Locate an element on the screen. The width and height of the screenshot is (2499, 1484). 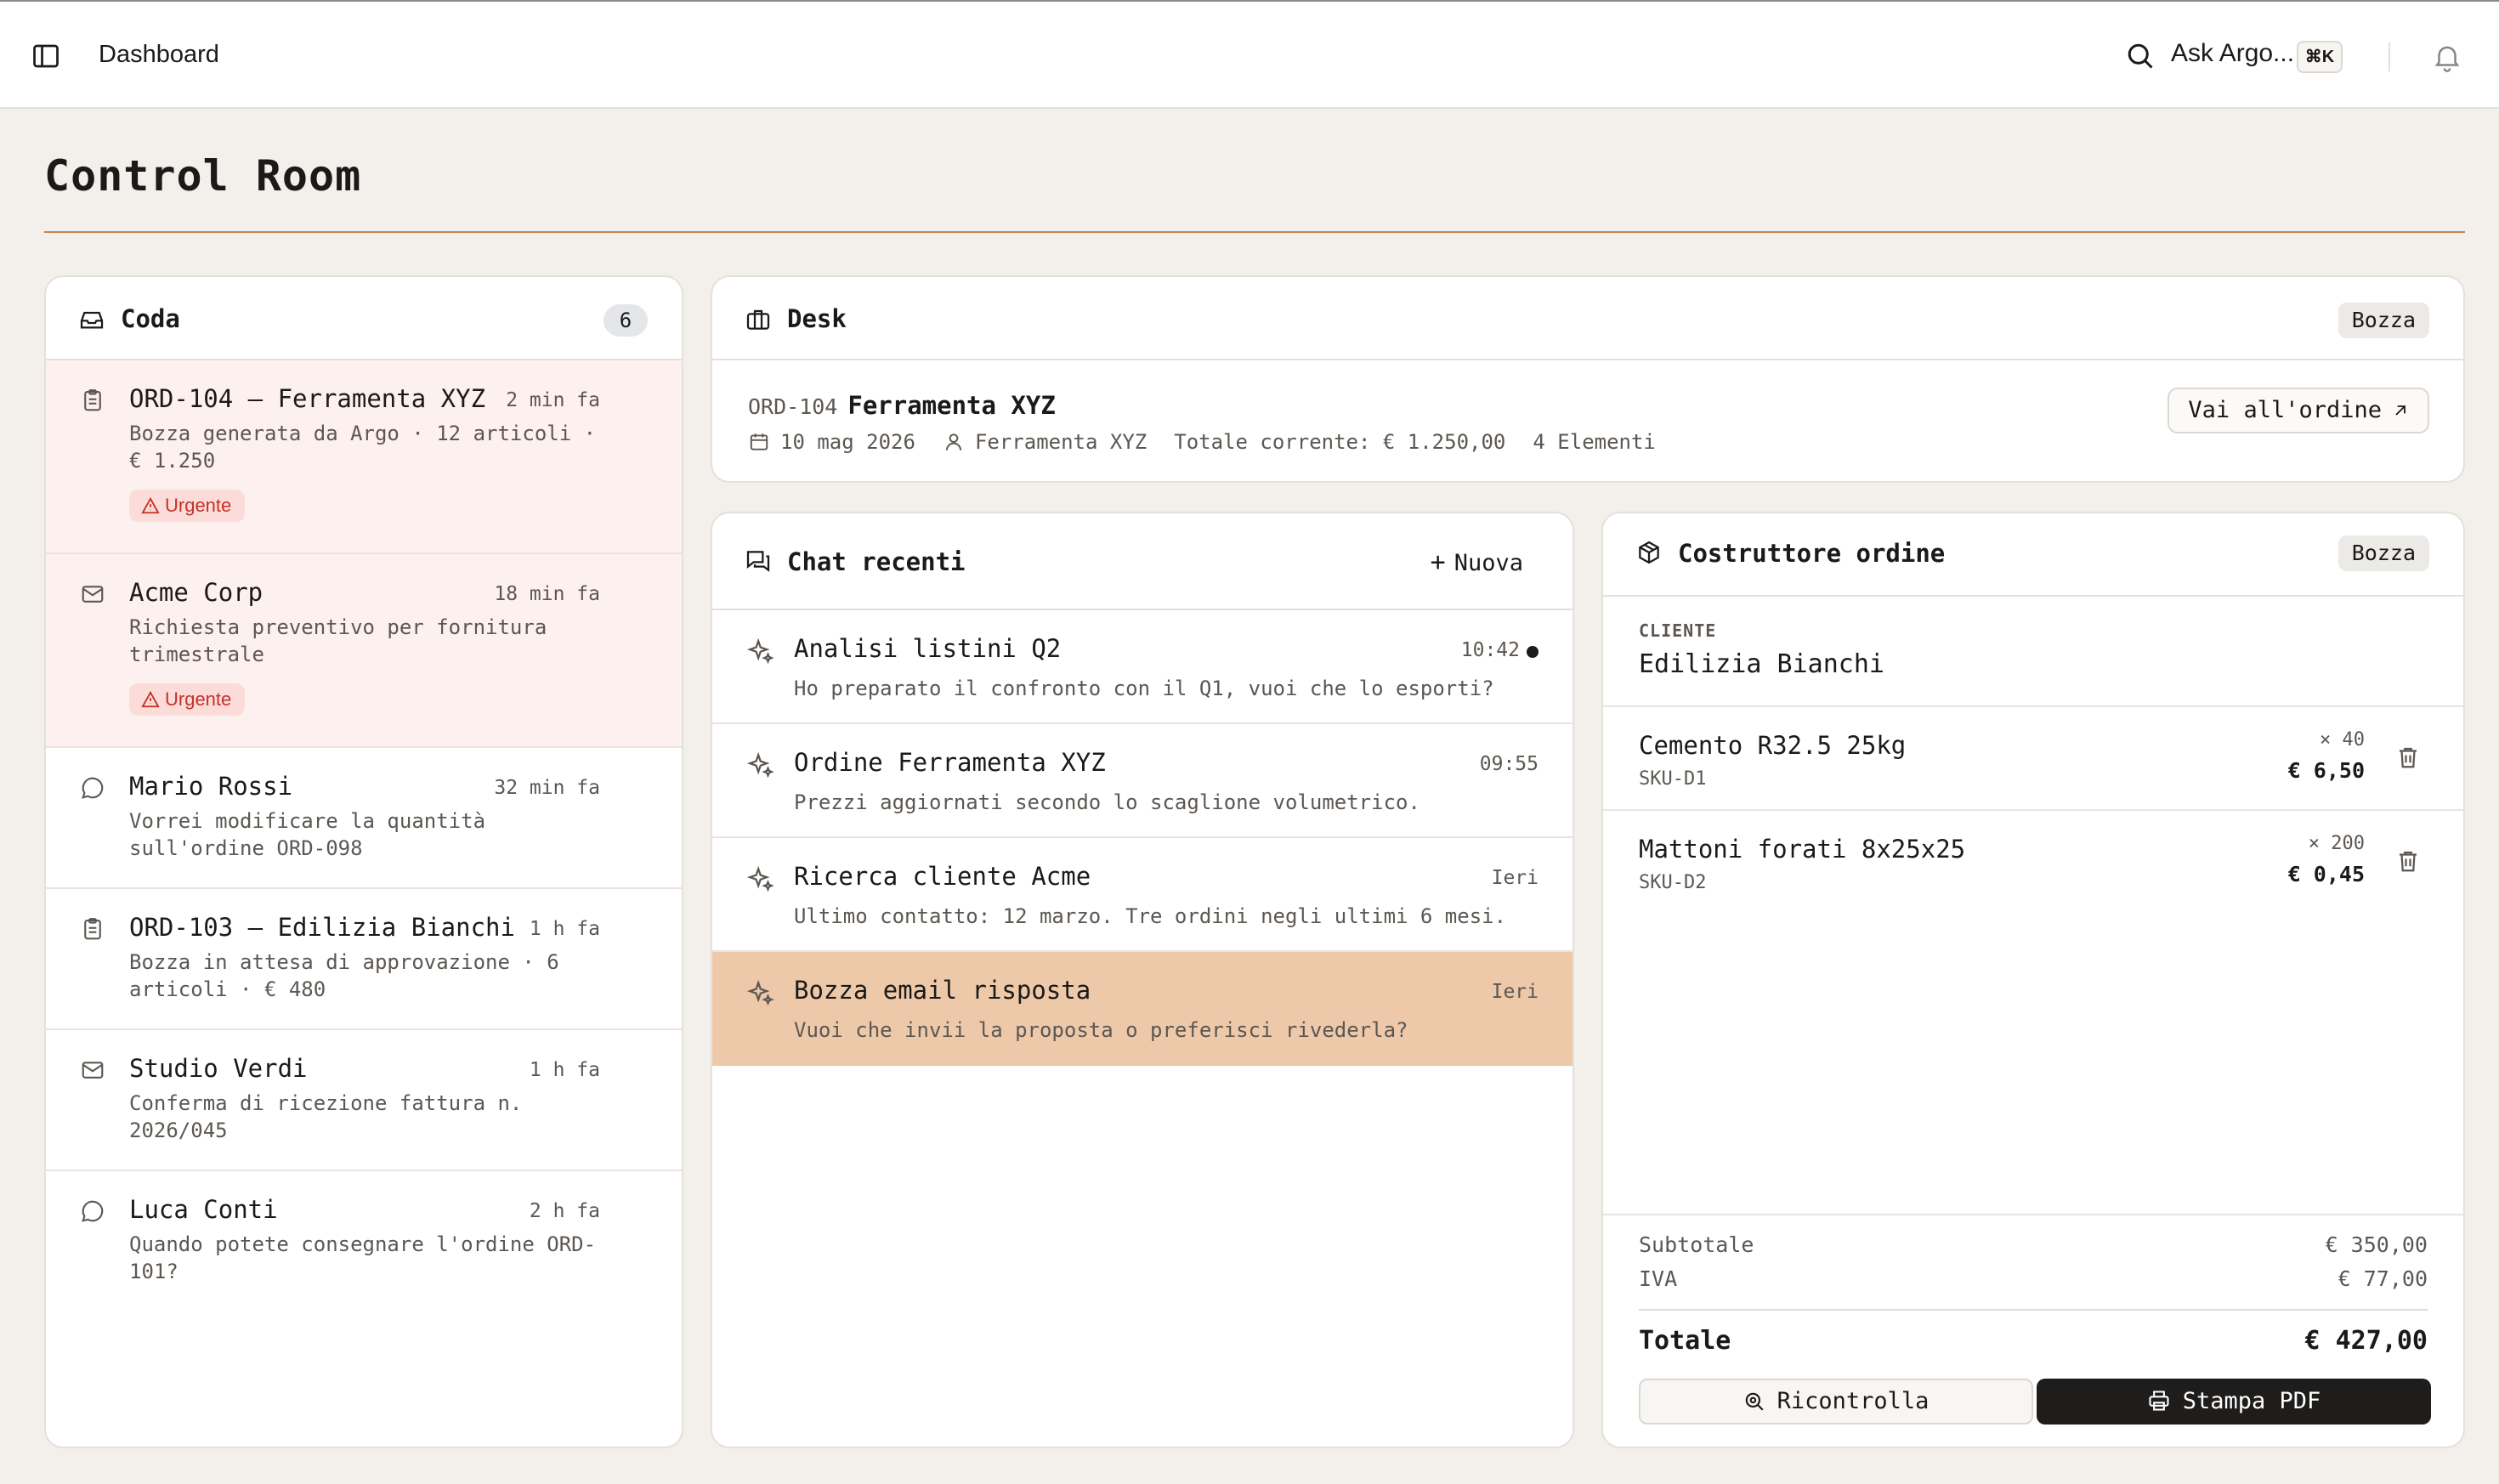
message-icon is located at coordinates (93, 788).